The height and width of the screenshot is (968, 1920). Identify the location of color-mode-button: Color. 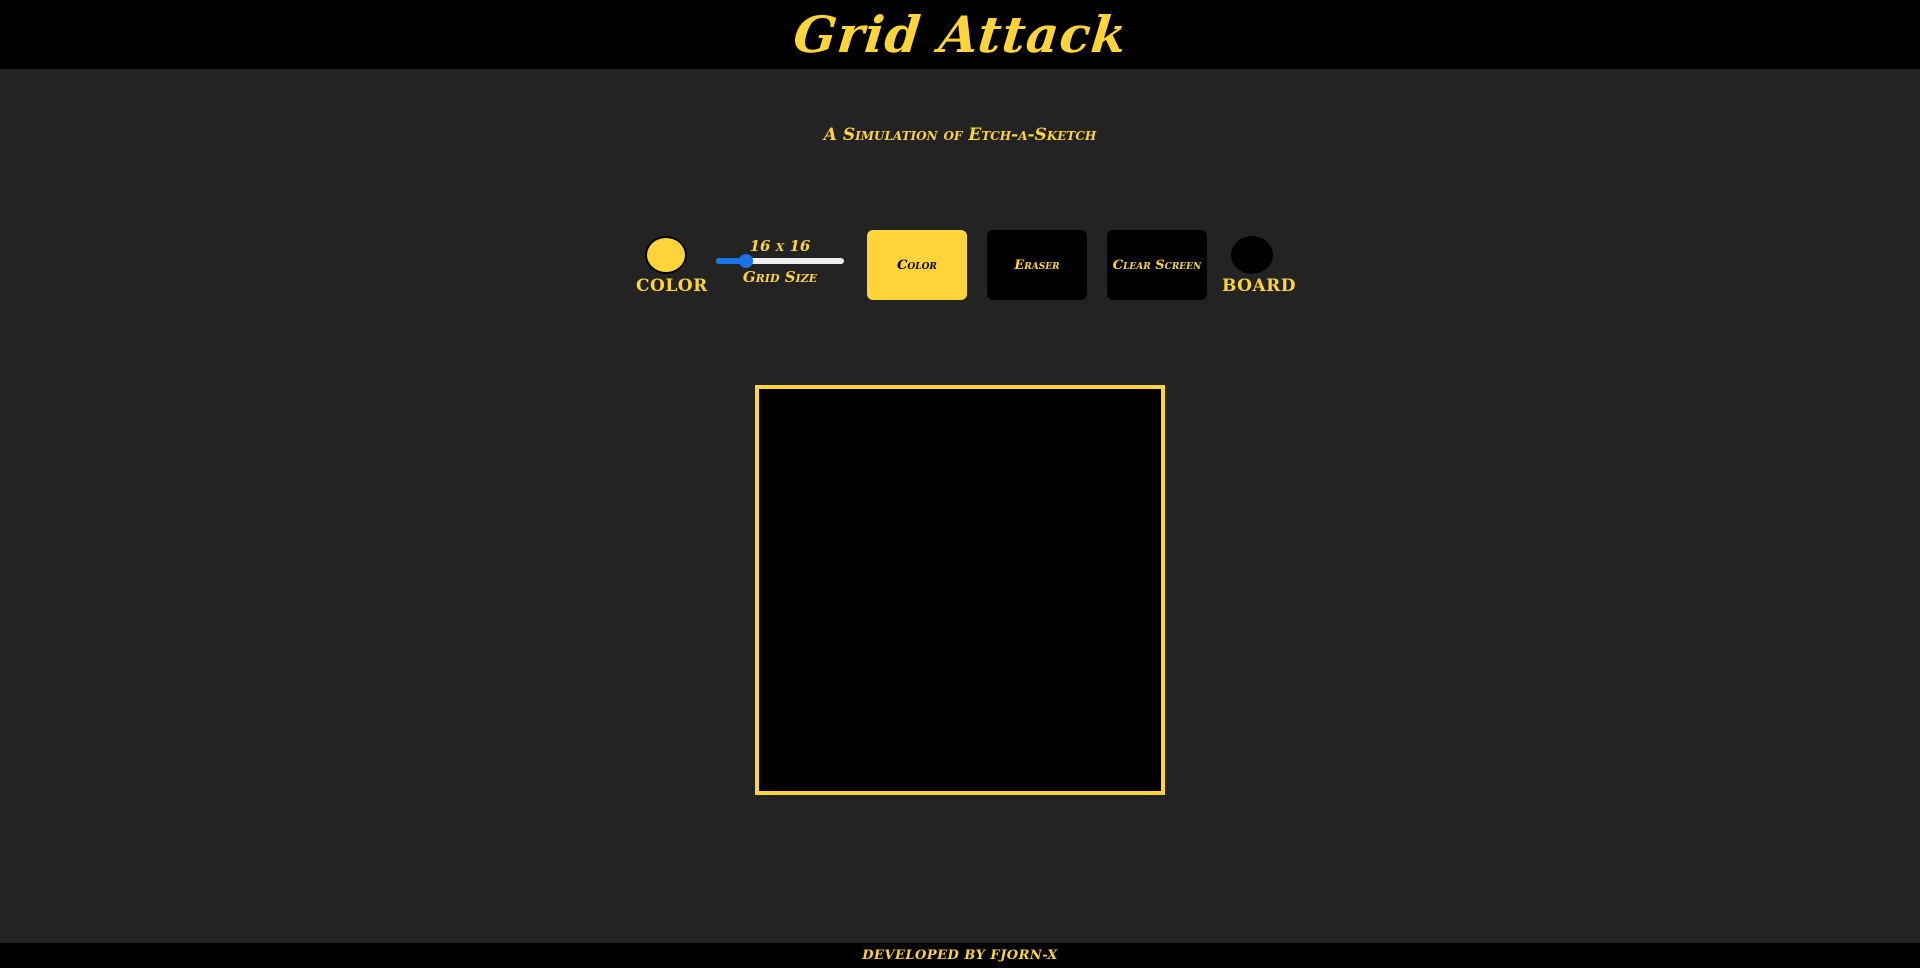
(917, 265).